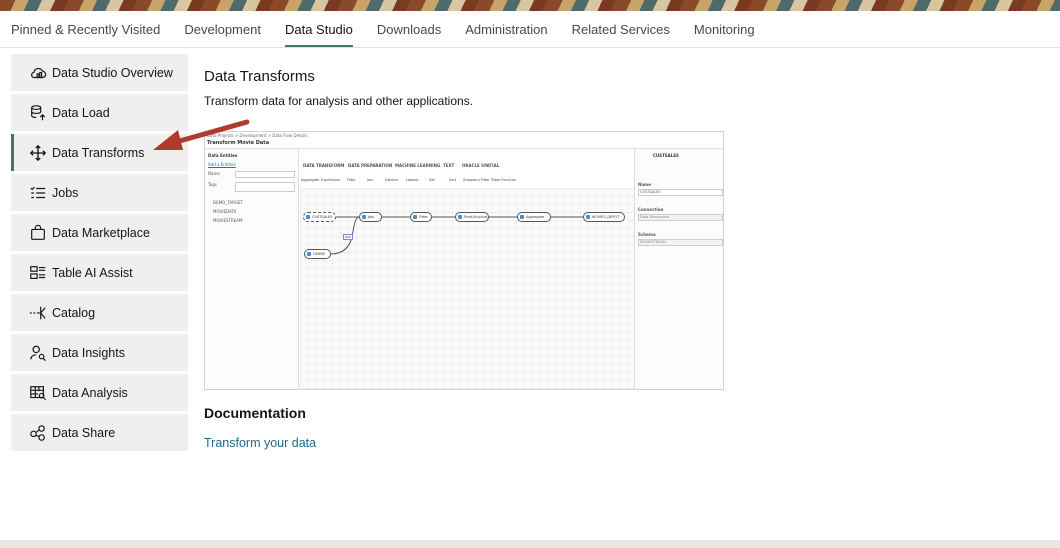 The height and width of the screenshot is (548, 1060). Describe the element at coordinates (647, 234) in the screenshot. I see `preview-field-label: Schema` at that location.